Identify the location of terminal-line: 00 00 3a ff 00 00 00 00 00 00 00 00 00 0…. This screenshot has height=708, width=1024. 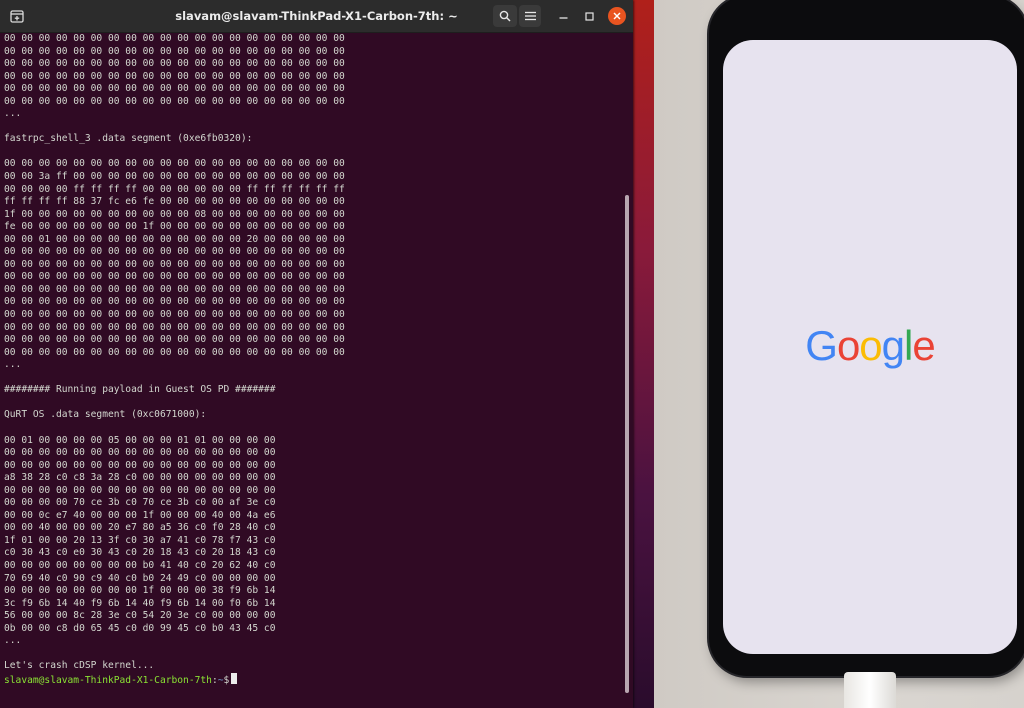
(174, 177).